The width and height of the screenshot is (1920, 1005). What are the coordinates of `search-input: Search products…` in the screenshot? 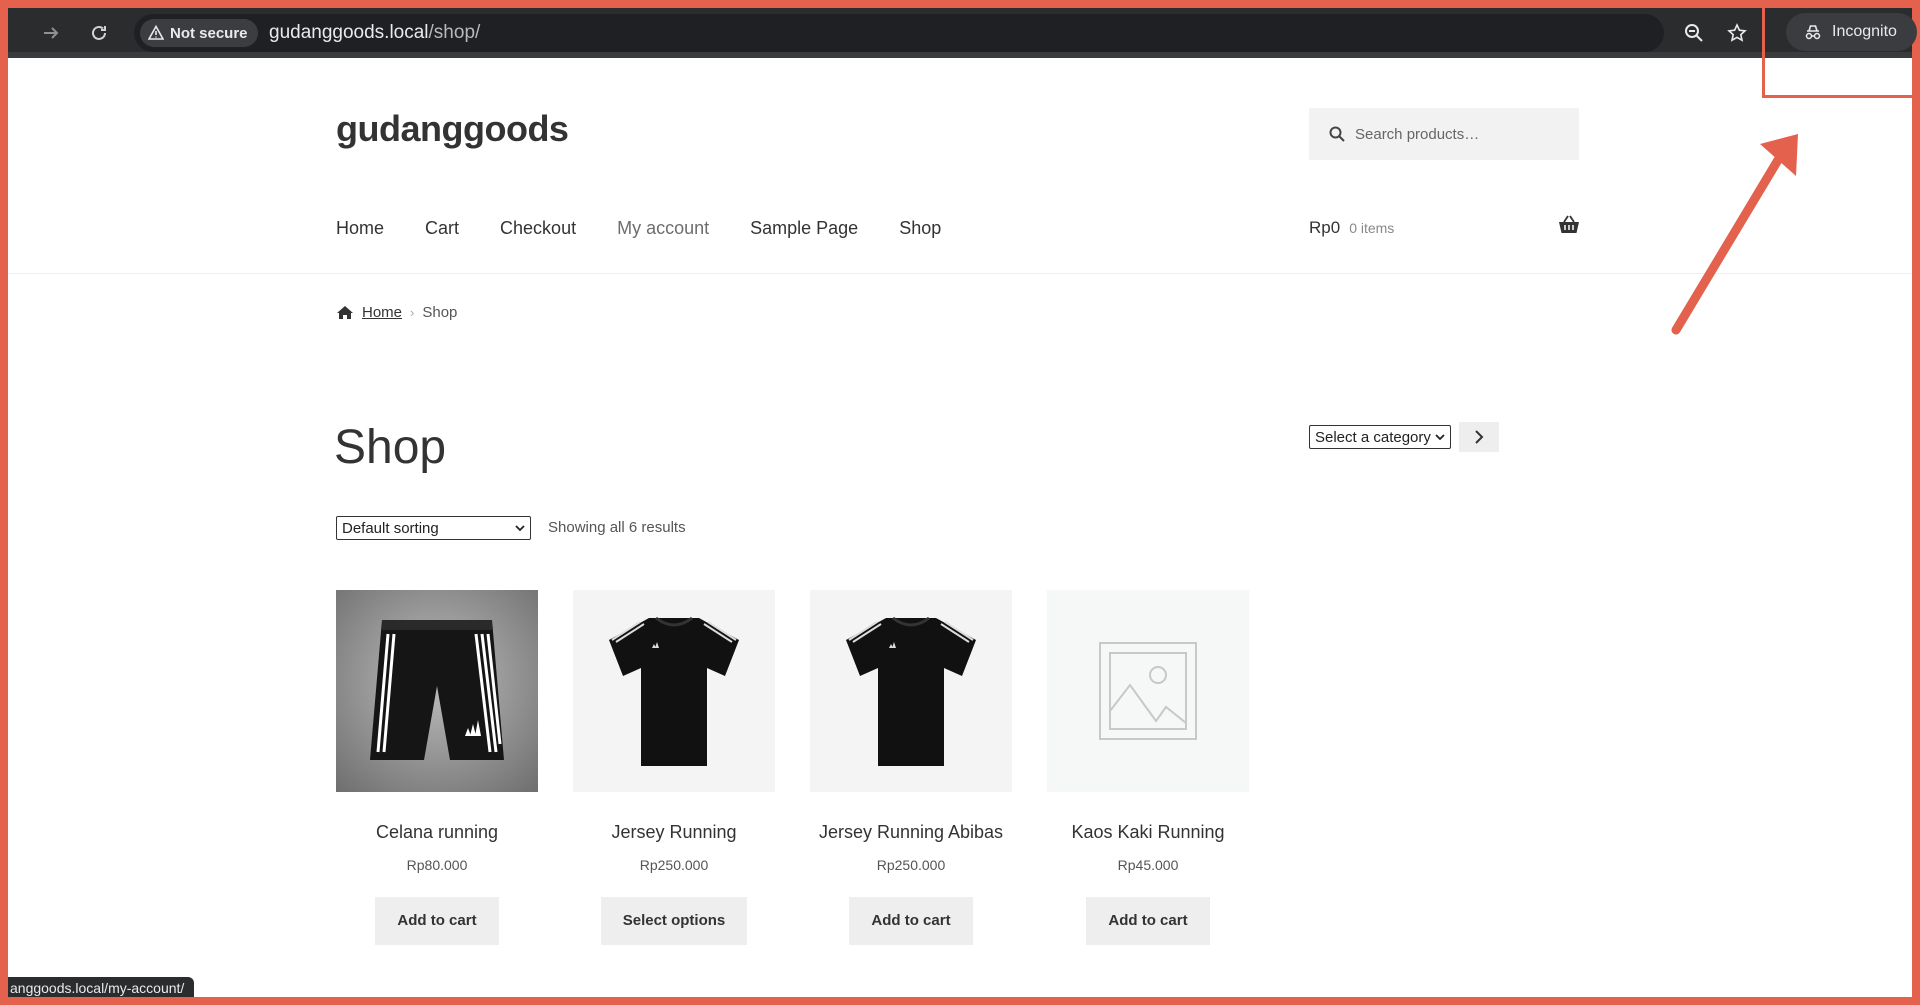 It's located at (1444, 134).